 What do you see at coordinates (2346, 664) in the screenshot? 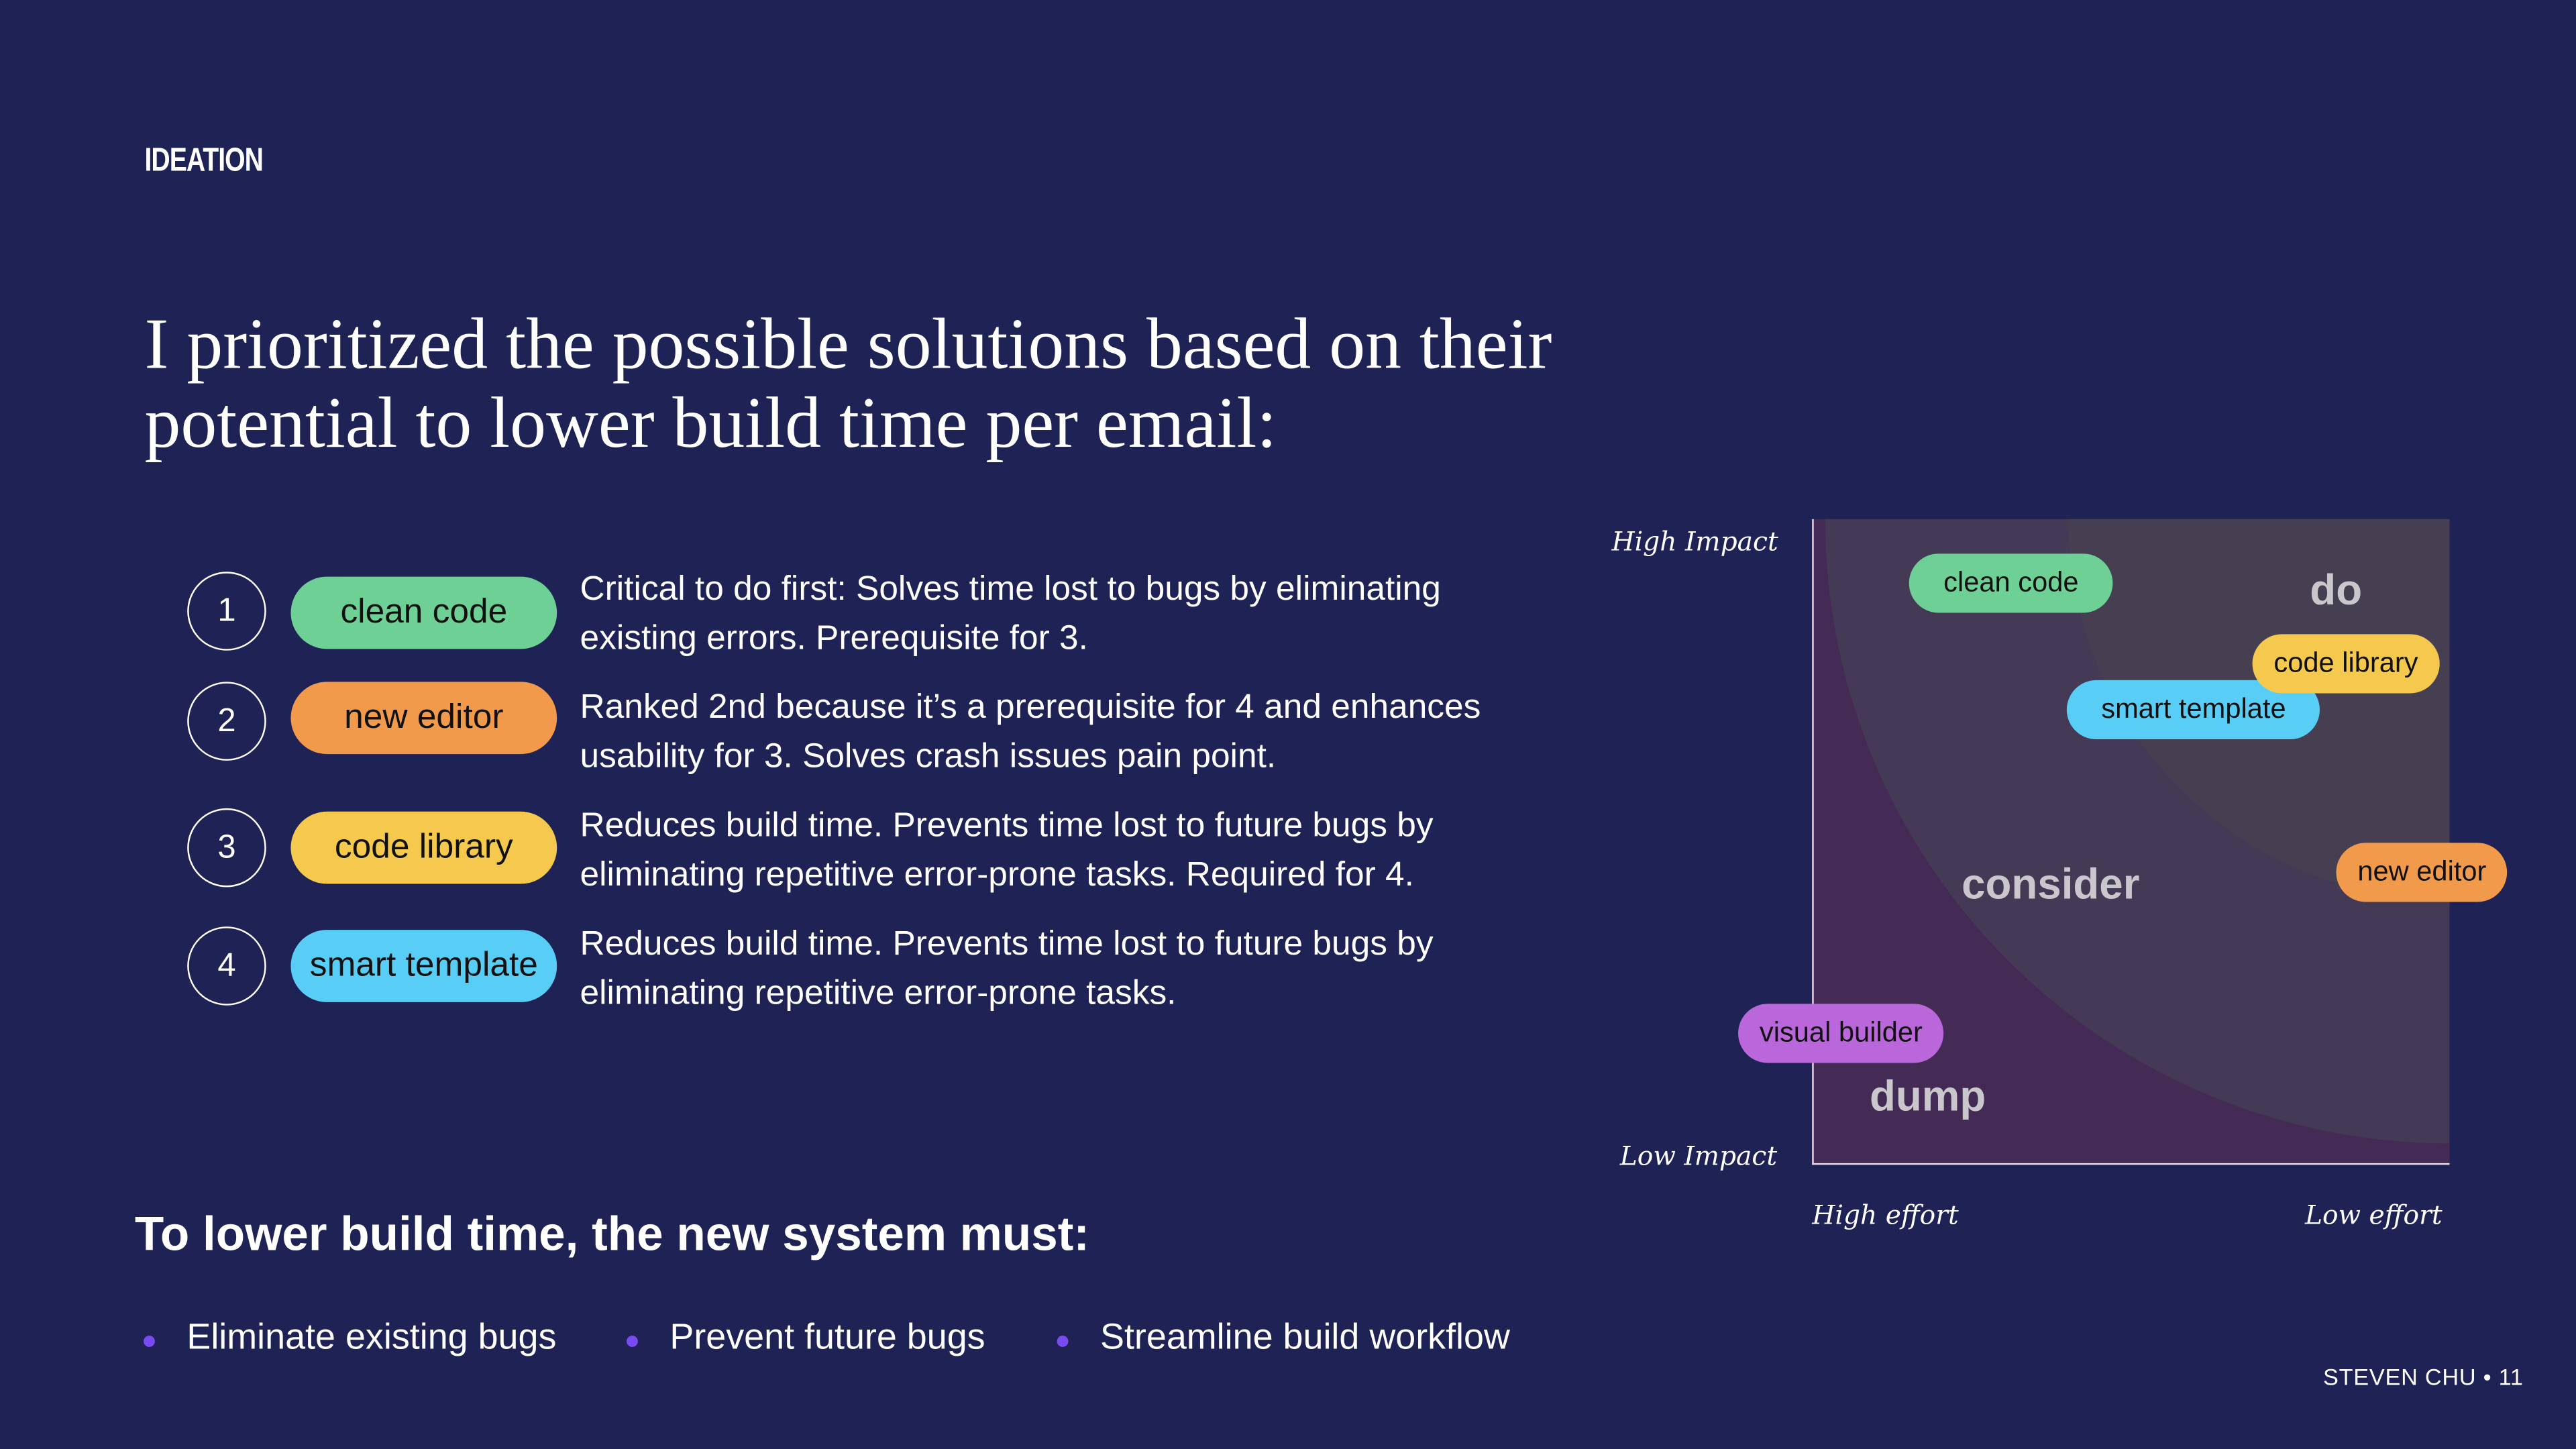
I see `matrix-tag-code-library: code library` at bounding box center [2346, 664].